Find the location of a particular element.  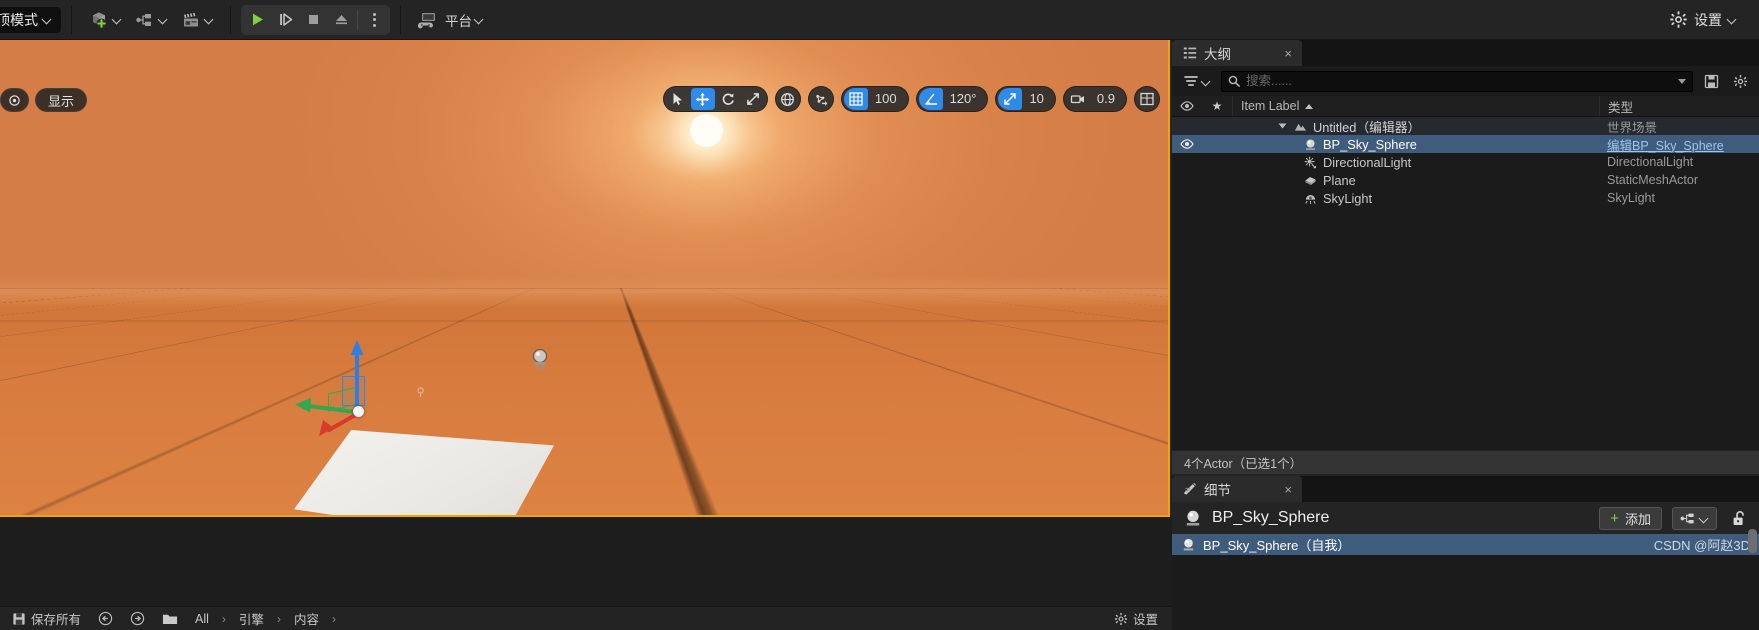

column-pin-header: ★ is located at coordinates (1217, 106).